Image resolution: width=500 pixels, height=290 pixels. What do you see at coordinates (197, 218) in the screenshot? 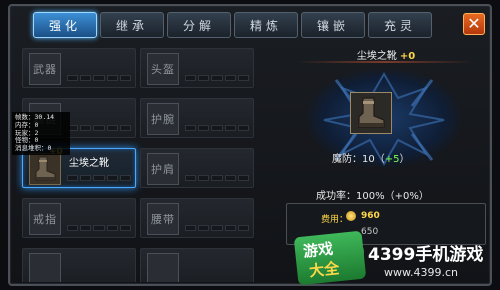
I see `slot-belt: 腰带` at bounding box center [197, 218].